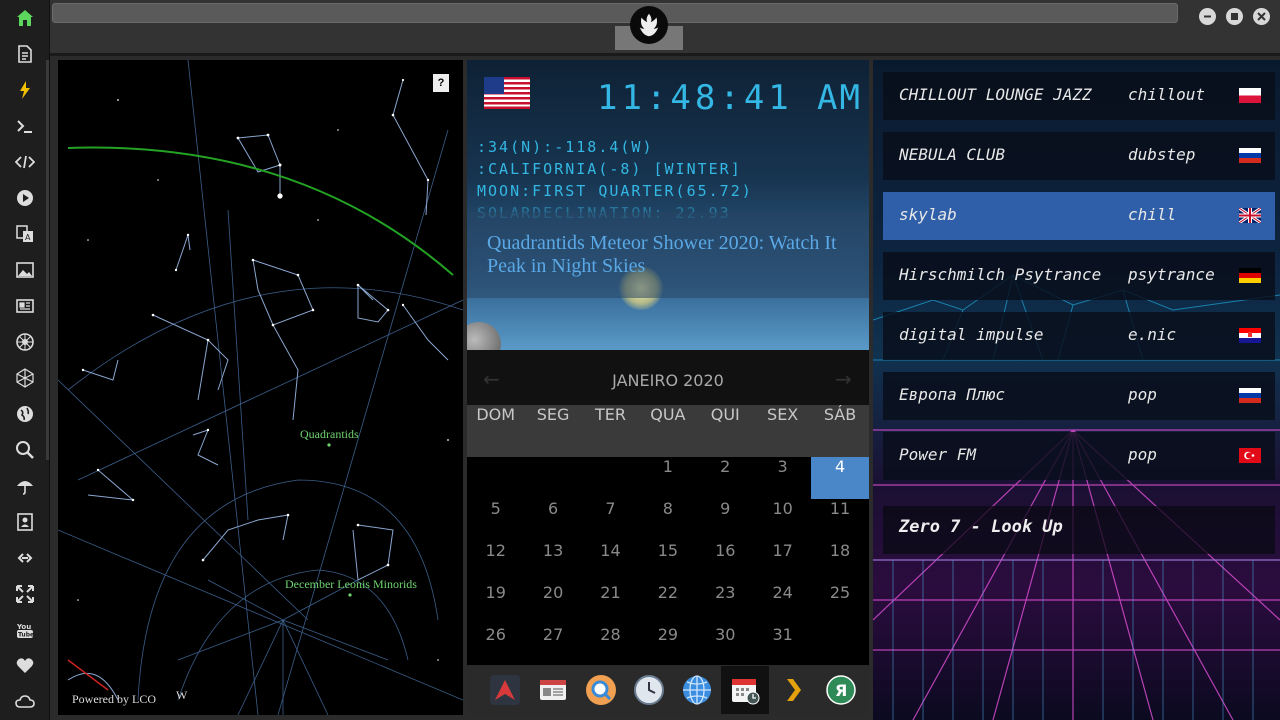 The height and width of the screenshot is (720, 1280). I want to click on yandex-app-icon: Я, so click(841, 690).